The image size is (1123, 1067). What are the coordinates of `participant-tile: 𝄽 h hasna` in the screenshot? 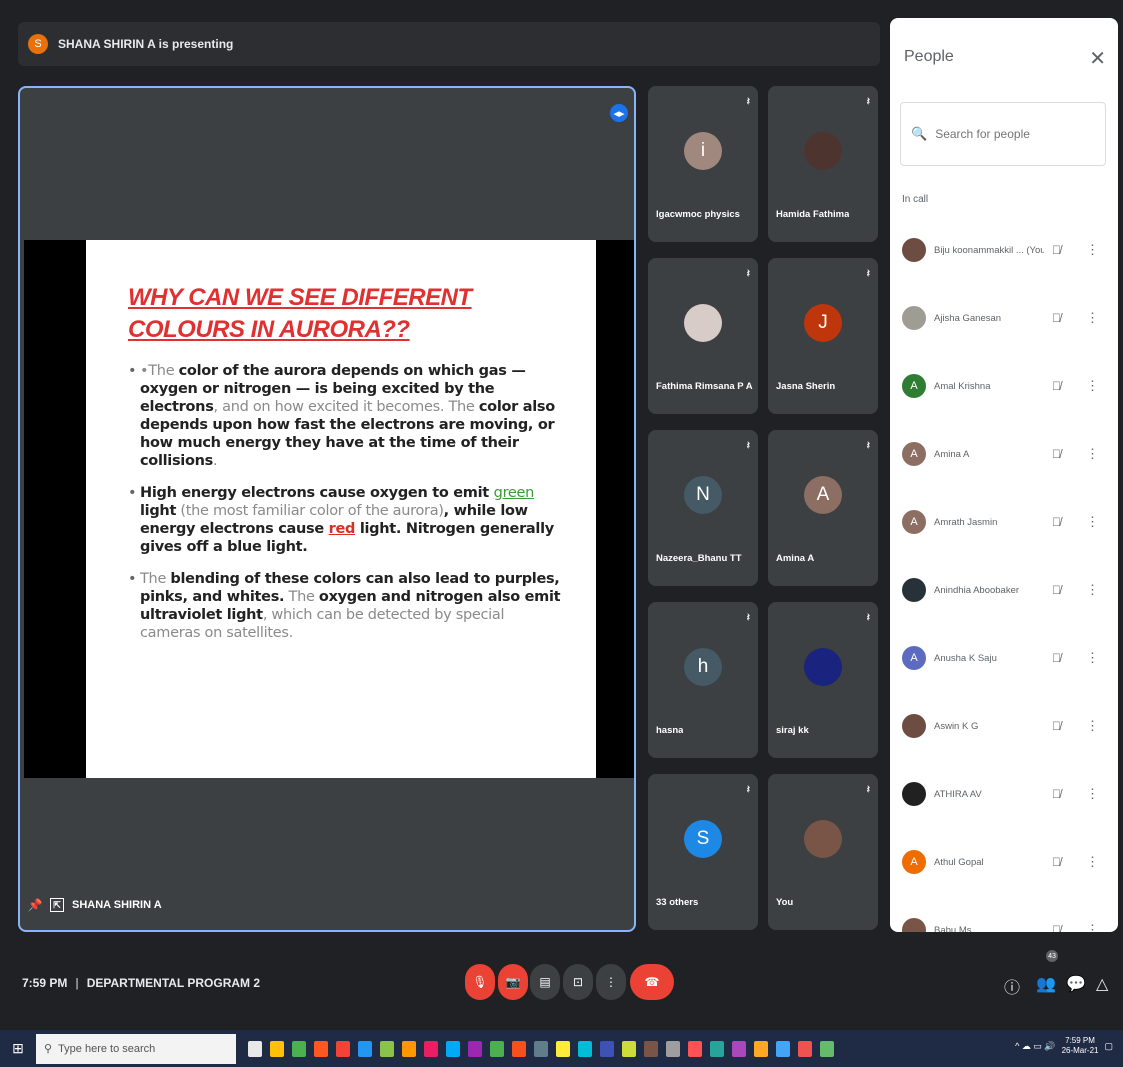 It's located at (703, 680).